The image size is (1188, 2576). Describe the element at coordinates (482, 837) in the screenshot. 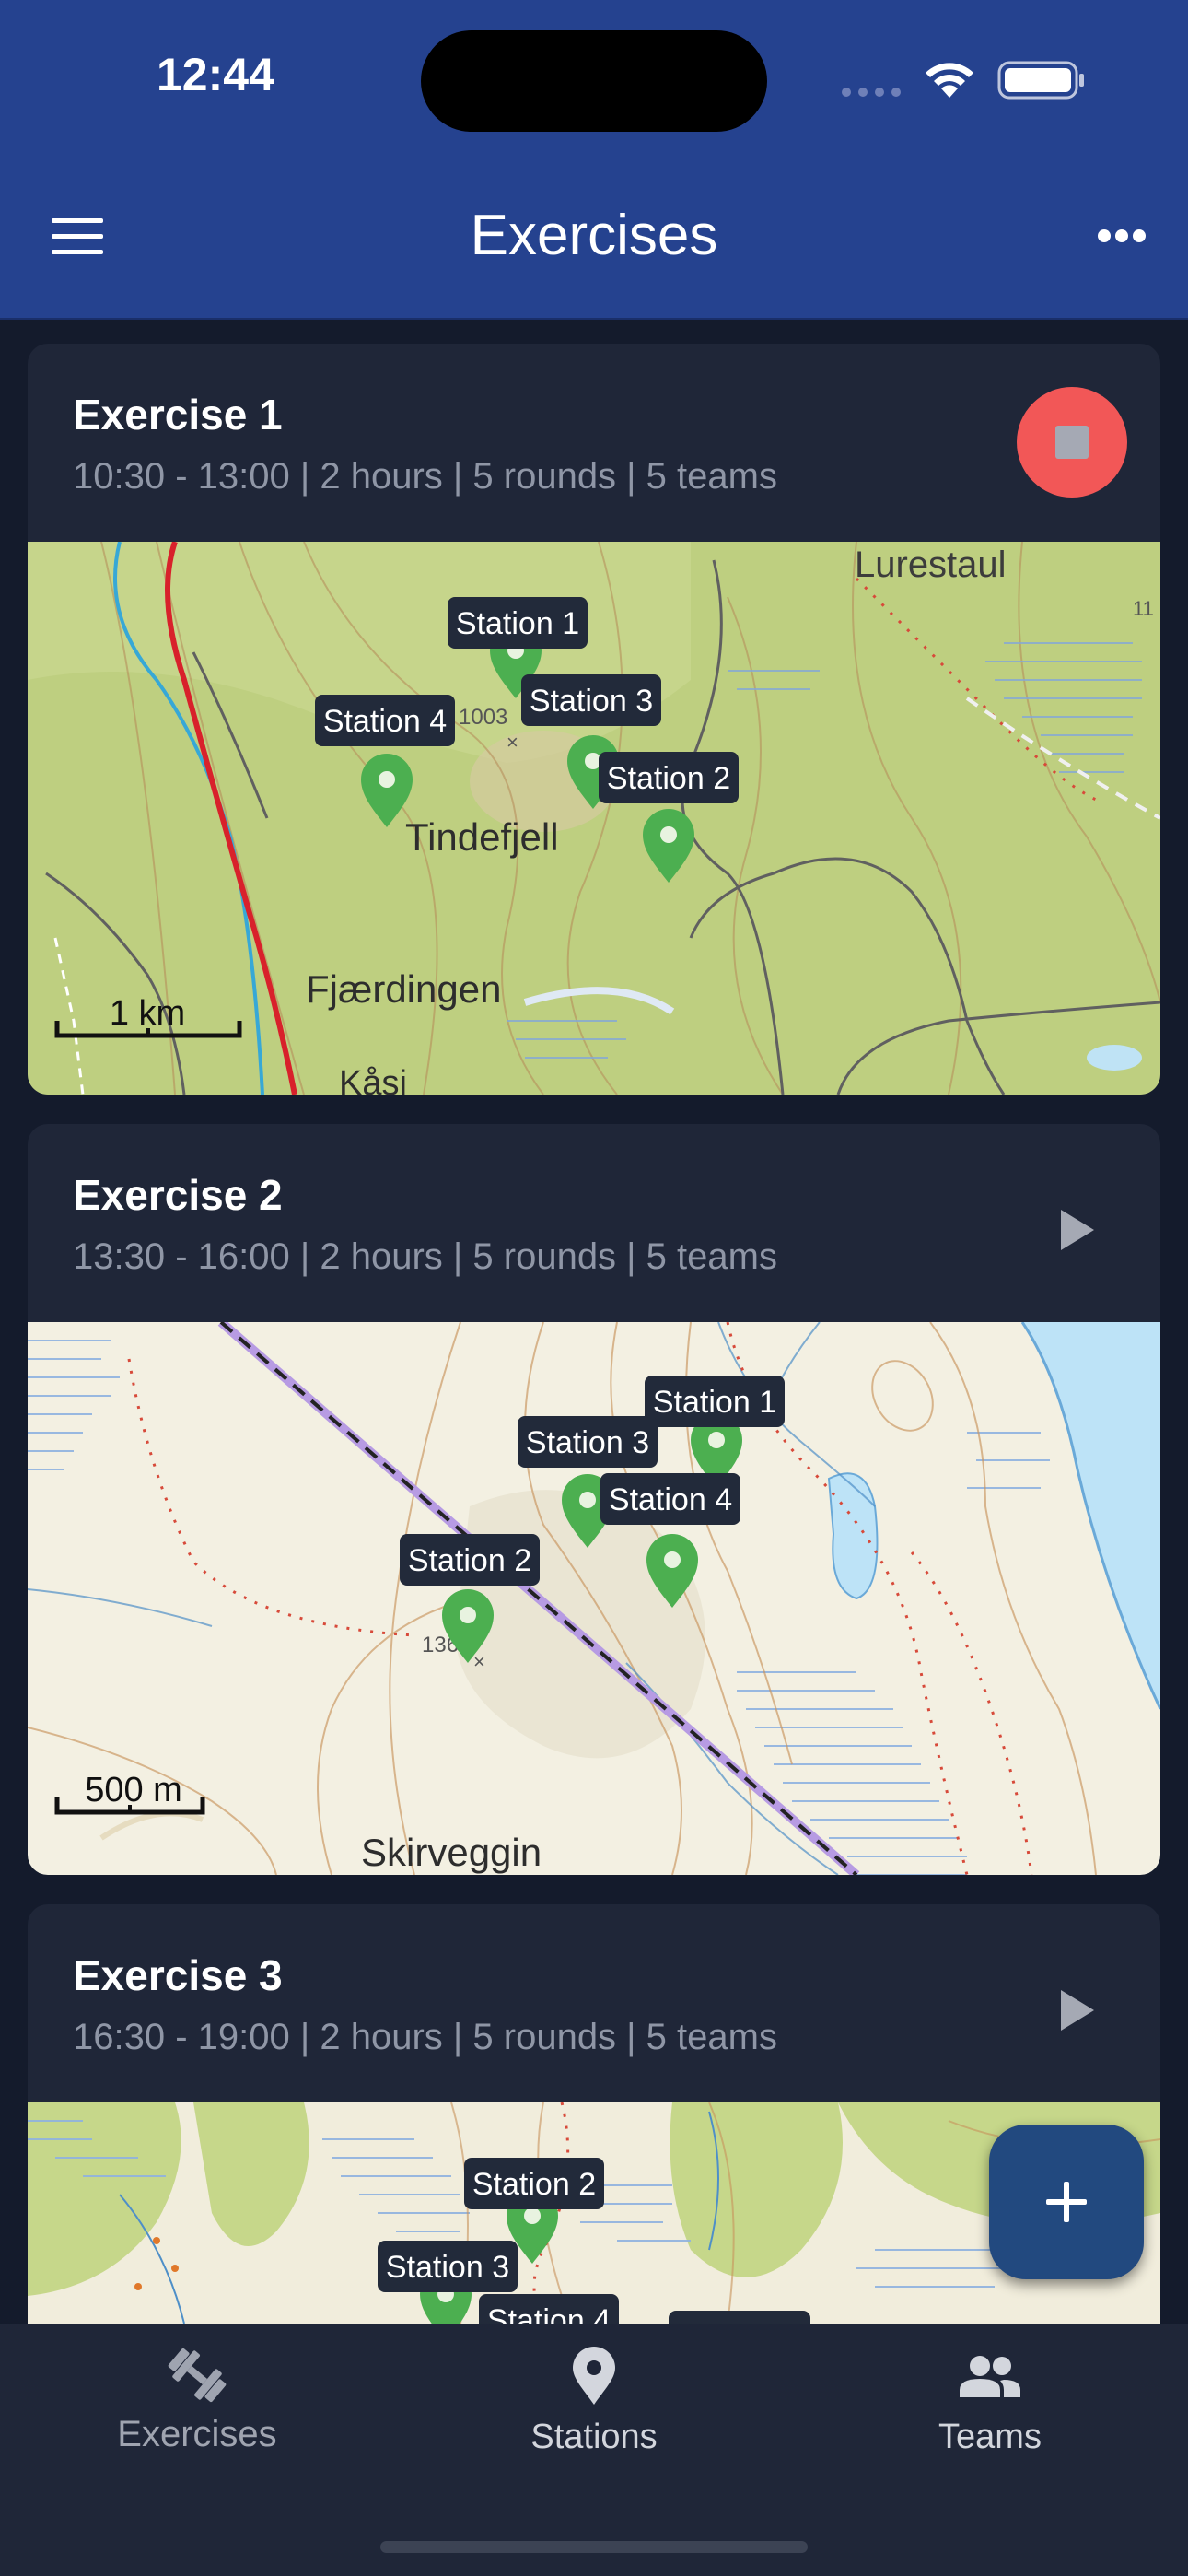

I see `map-place-label: Tindefjell` at that location.